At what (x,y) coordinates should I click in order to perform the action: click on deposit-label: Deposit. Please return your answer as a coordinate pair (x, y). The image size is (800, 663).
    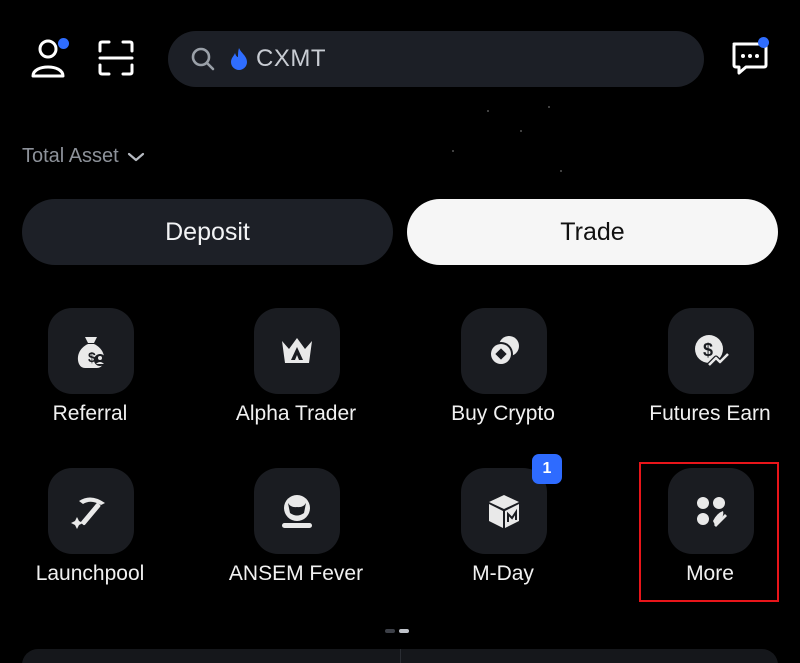
    Looking at the image, I should click on (207, 231).